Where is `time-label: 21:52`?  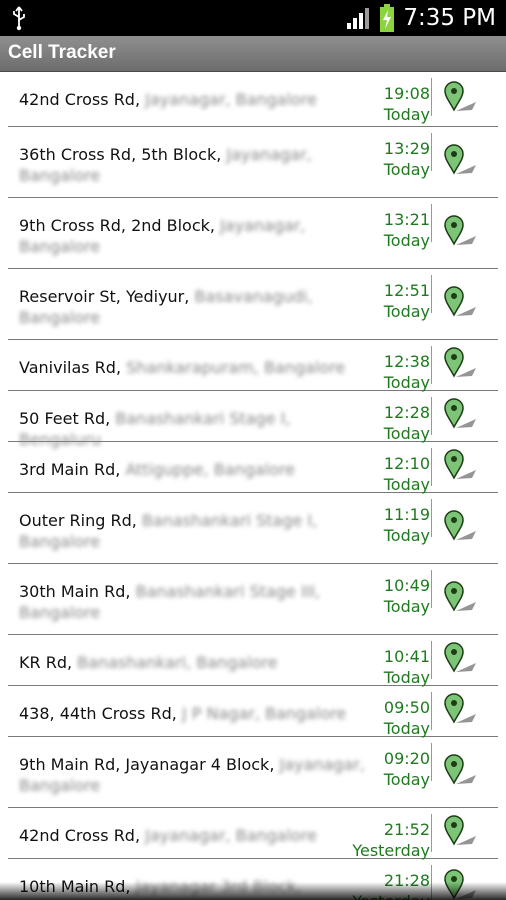
time-label: 21:52 is located at coordinates (406, 829).